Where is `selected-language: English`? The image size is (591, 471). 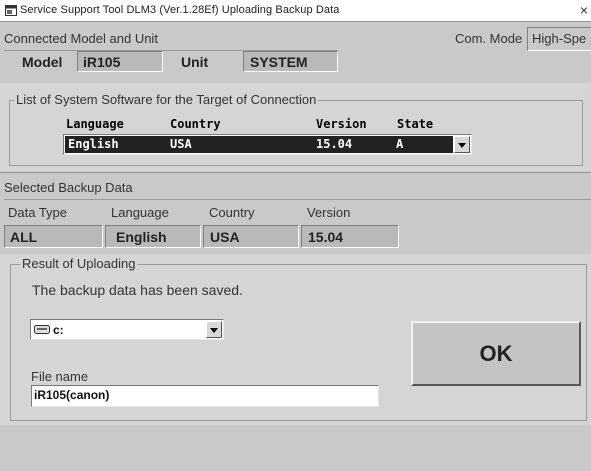
selected-language: English is located at coordinates (93, 144).